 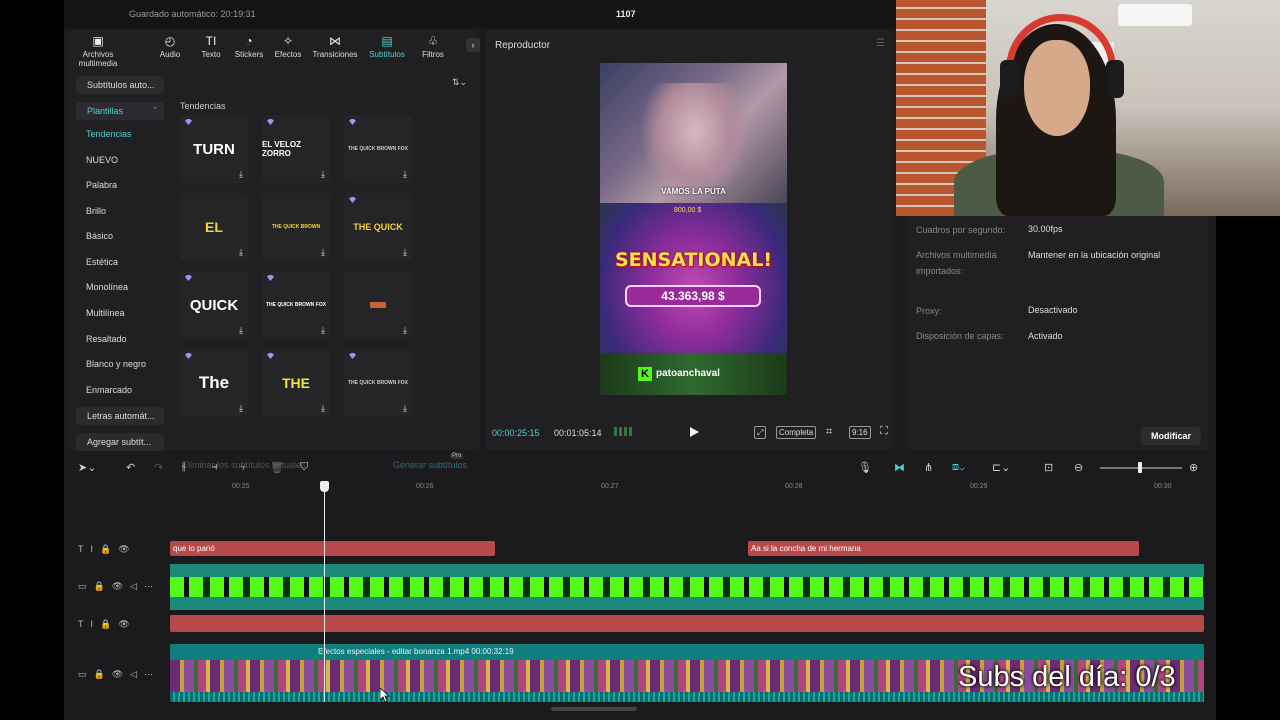 I want to click on tab-transitions: ⋈ Transiciones, so click(x=335, y=45).